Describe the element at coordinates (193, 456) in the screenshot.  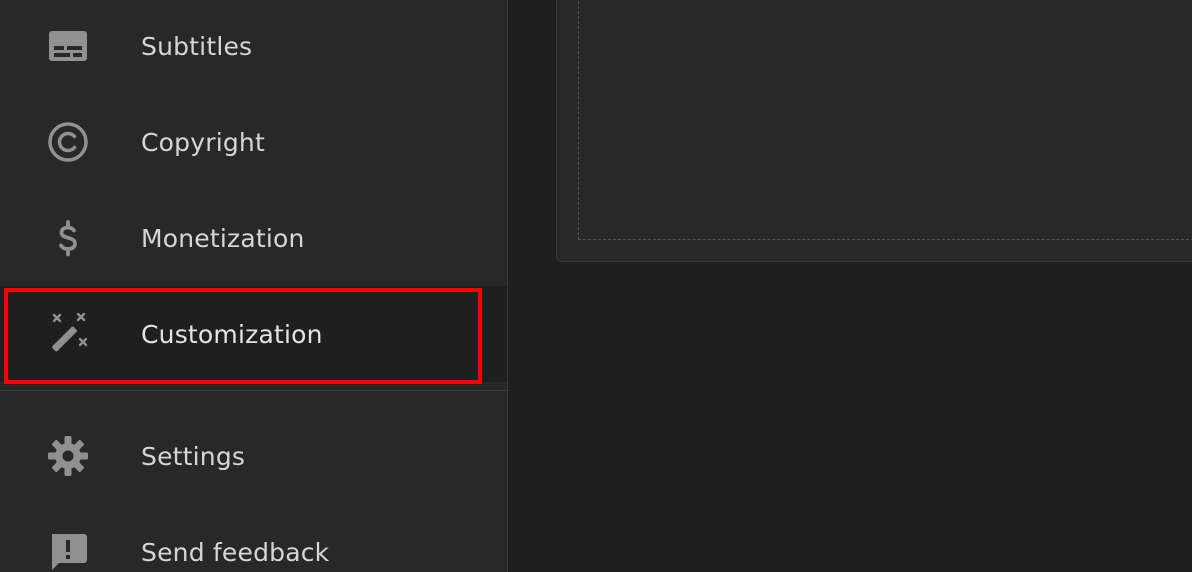
I see `sidebar-item-label: Settings` at that location.